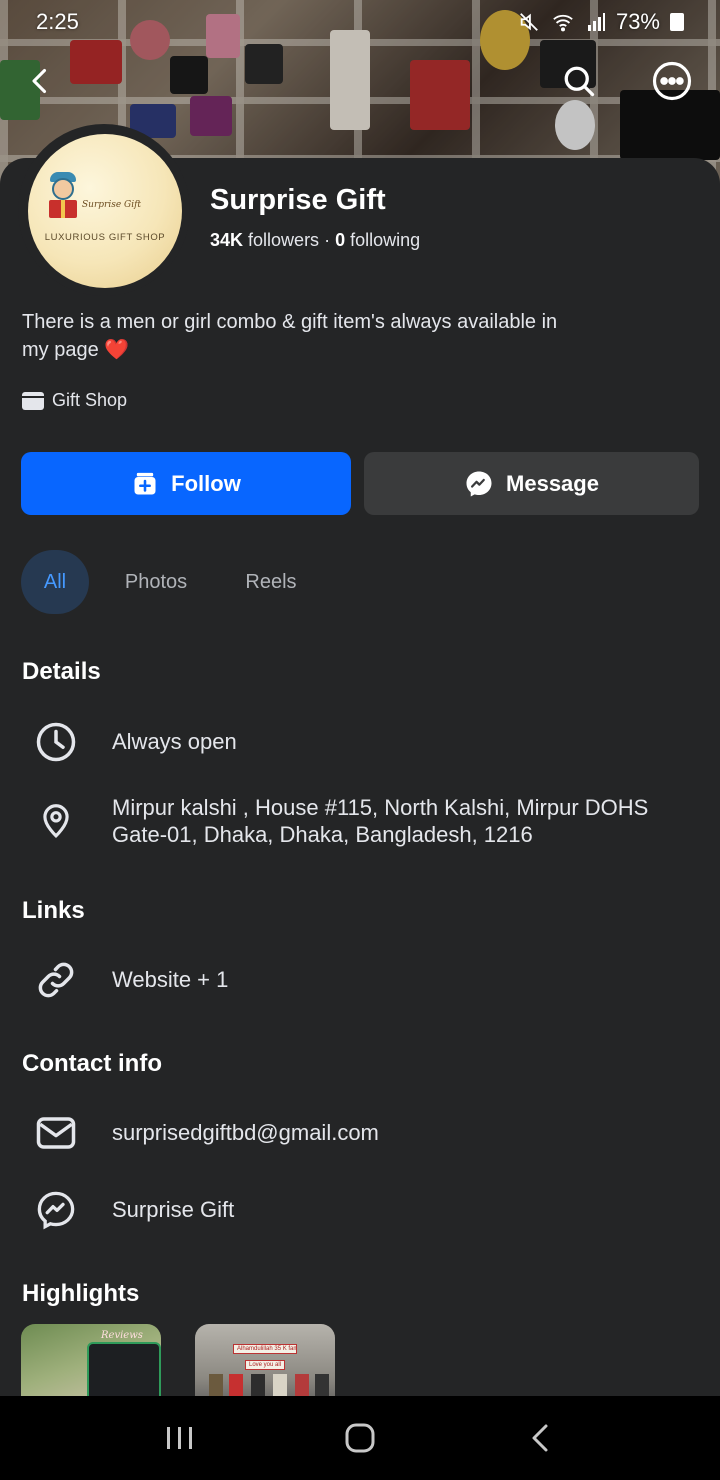  What do you see at coordinates (206, 483) in the screenshot?
I see `follow-label: Follow` at bounding box center [206, 483].